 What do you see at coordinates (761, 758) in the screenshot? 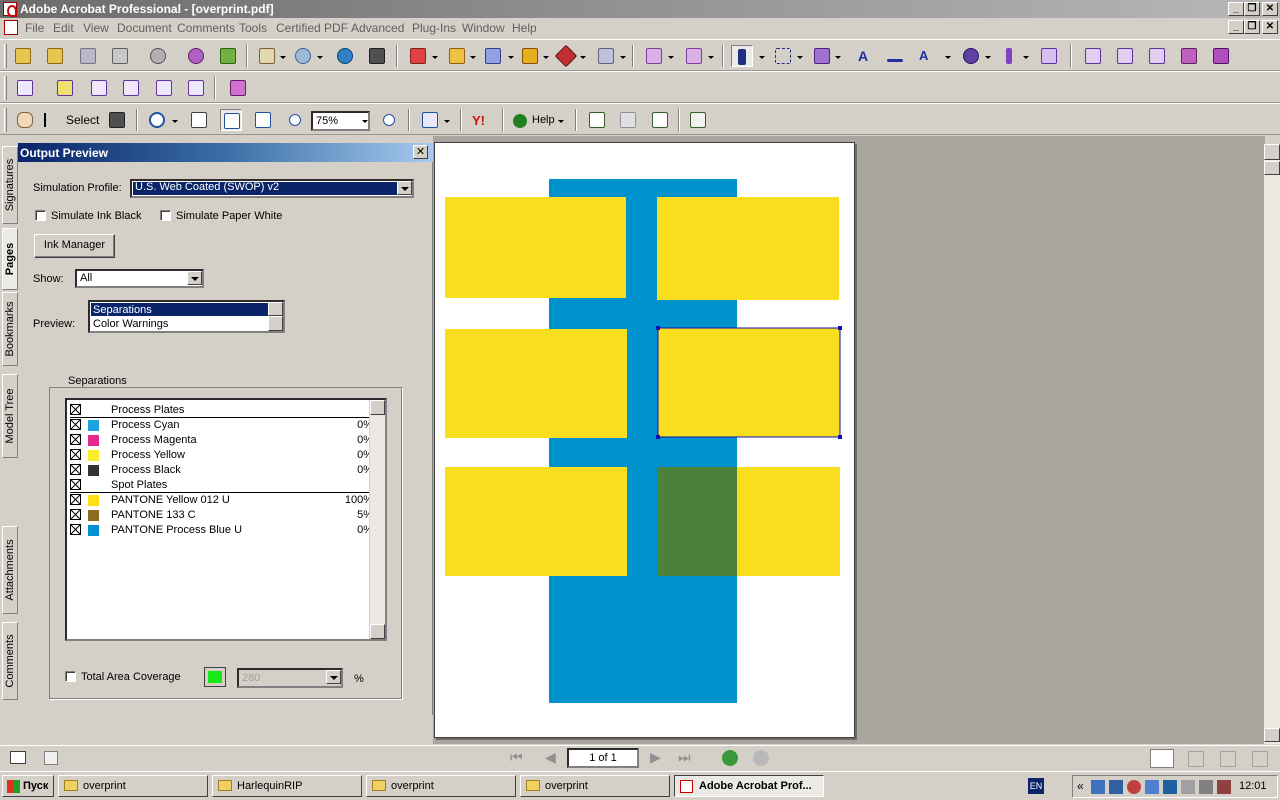
I see `go-forward-icon` at bounding box center [761, 758].